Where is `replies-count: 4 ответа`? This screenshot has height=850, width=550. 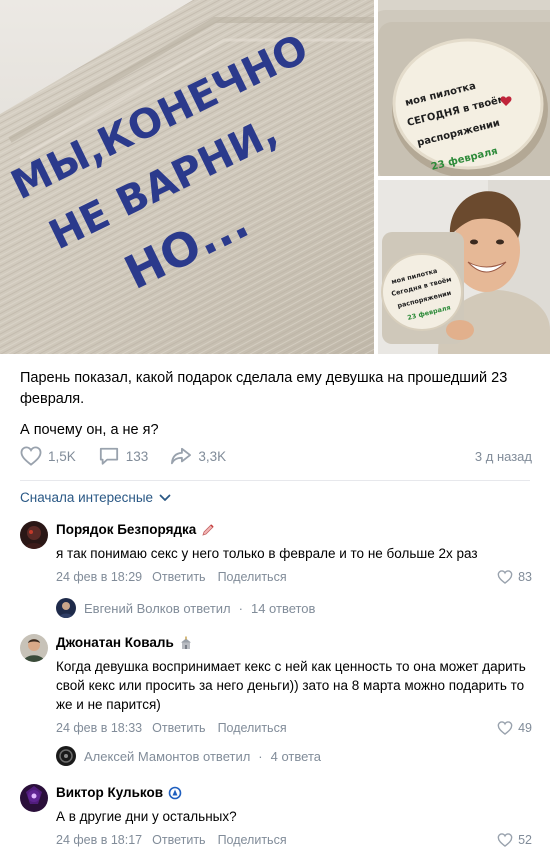 replies-count: 4 ответа is located at coordinates (295, 756).